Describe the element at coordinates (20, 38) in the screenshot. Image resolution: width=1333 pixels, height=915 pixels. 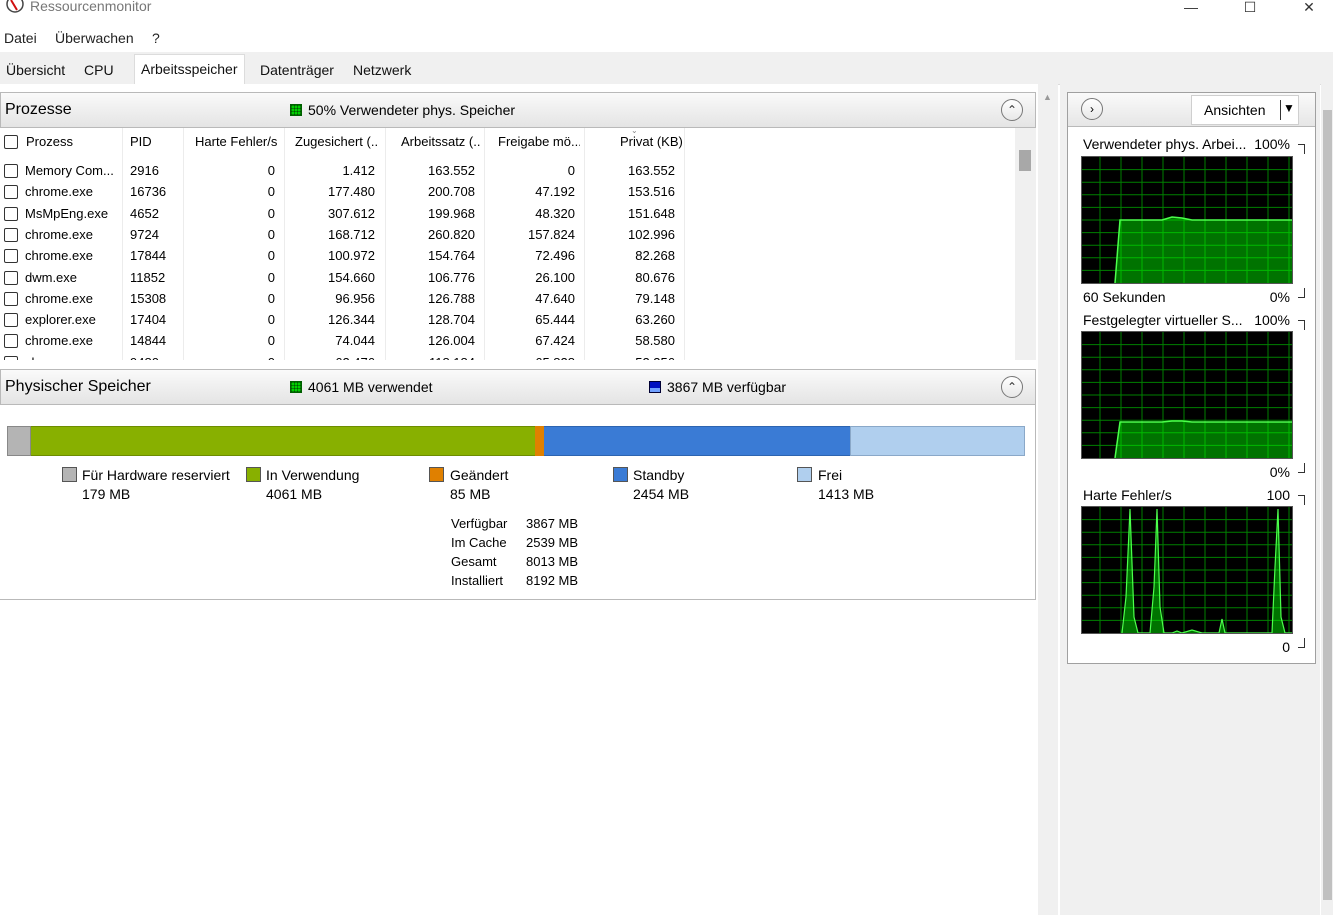
I see `menu-datei: Datei` at that location.